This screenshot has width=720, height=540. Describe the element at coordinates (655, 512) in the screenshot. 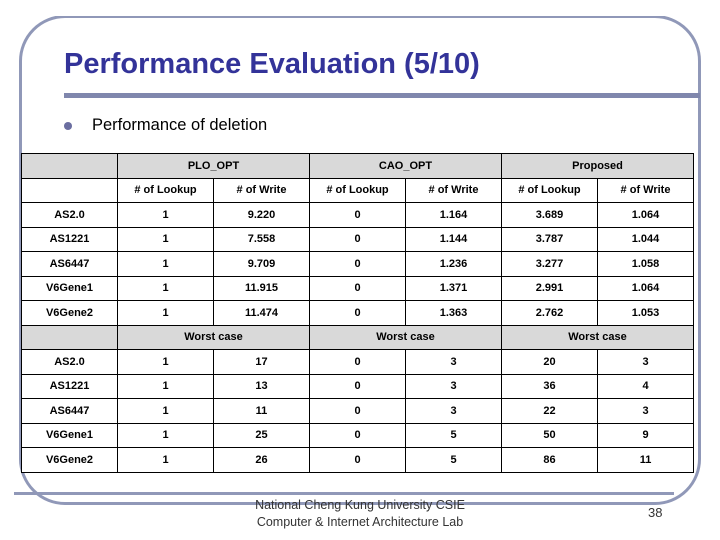

I see `page-number: 38` at that location.